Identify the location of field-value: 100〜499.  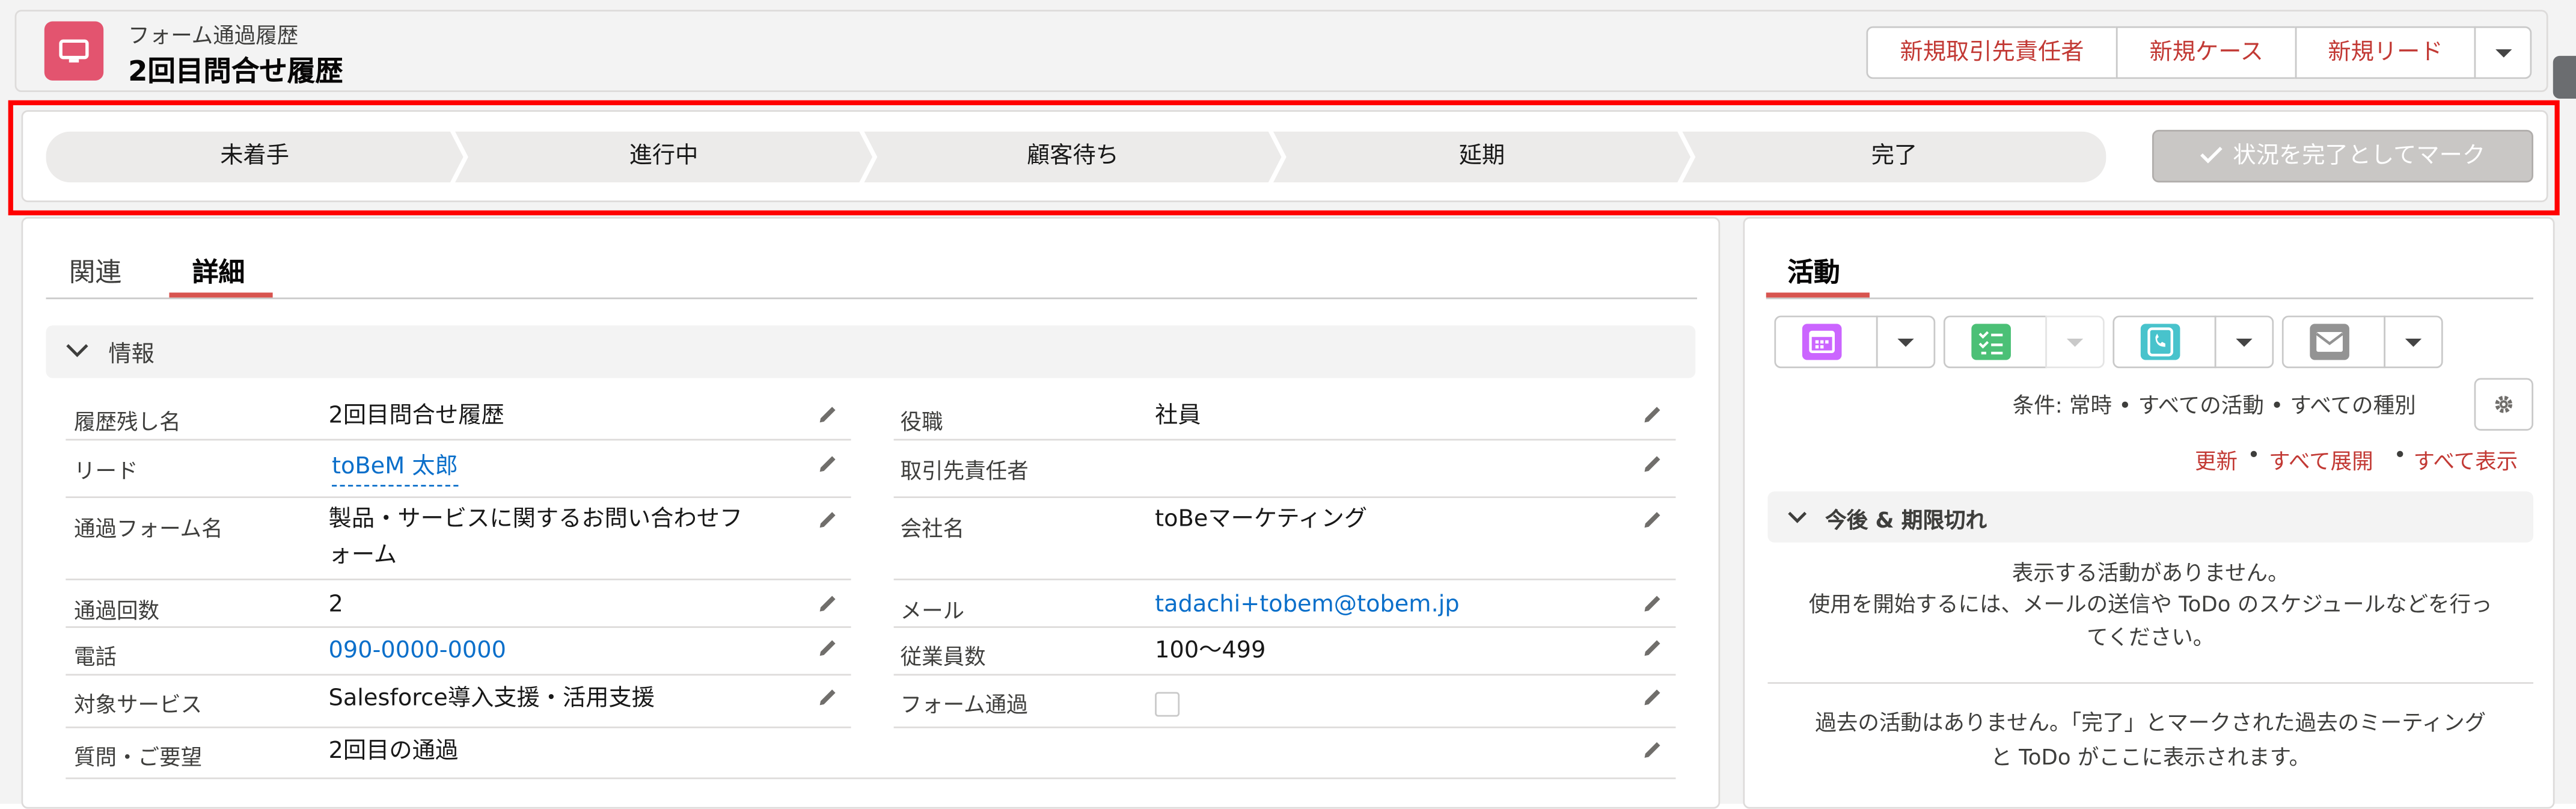
(1210, 652).